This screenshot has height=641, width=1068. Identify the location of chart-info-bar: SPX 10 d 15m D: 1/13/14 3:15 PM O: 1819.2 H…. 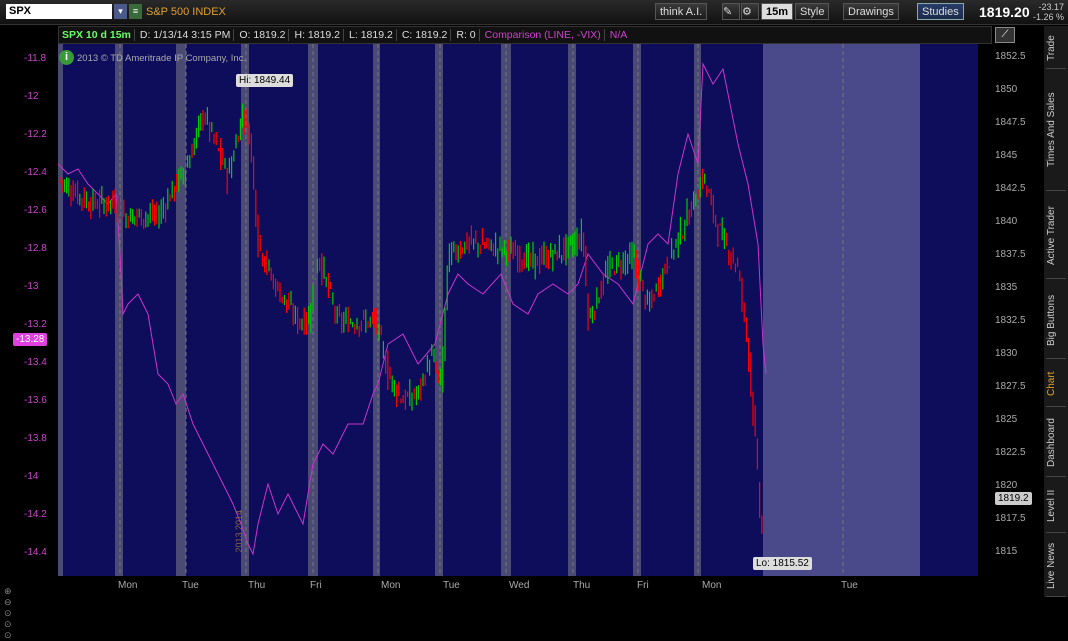
(525, 35).